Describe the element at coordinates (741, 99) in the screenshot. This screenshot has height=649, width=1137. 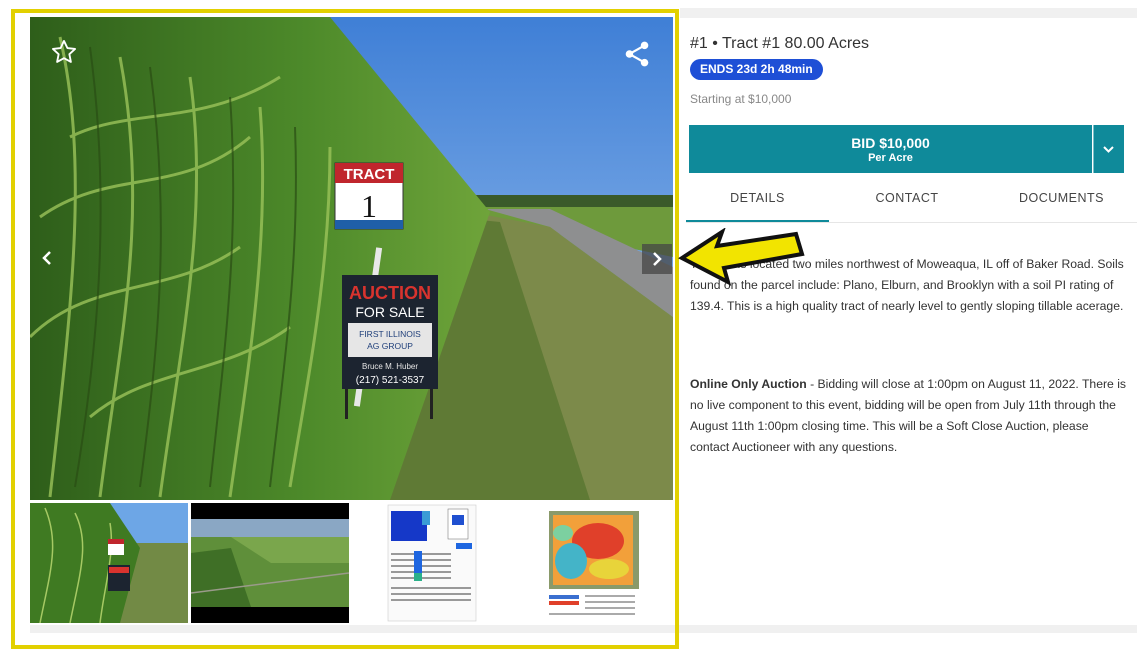
I see `starting-price: Starting at $10,000` at that location.